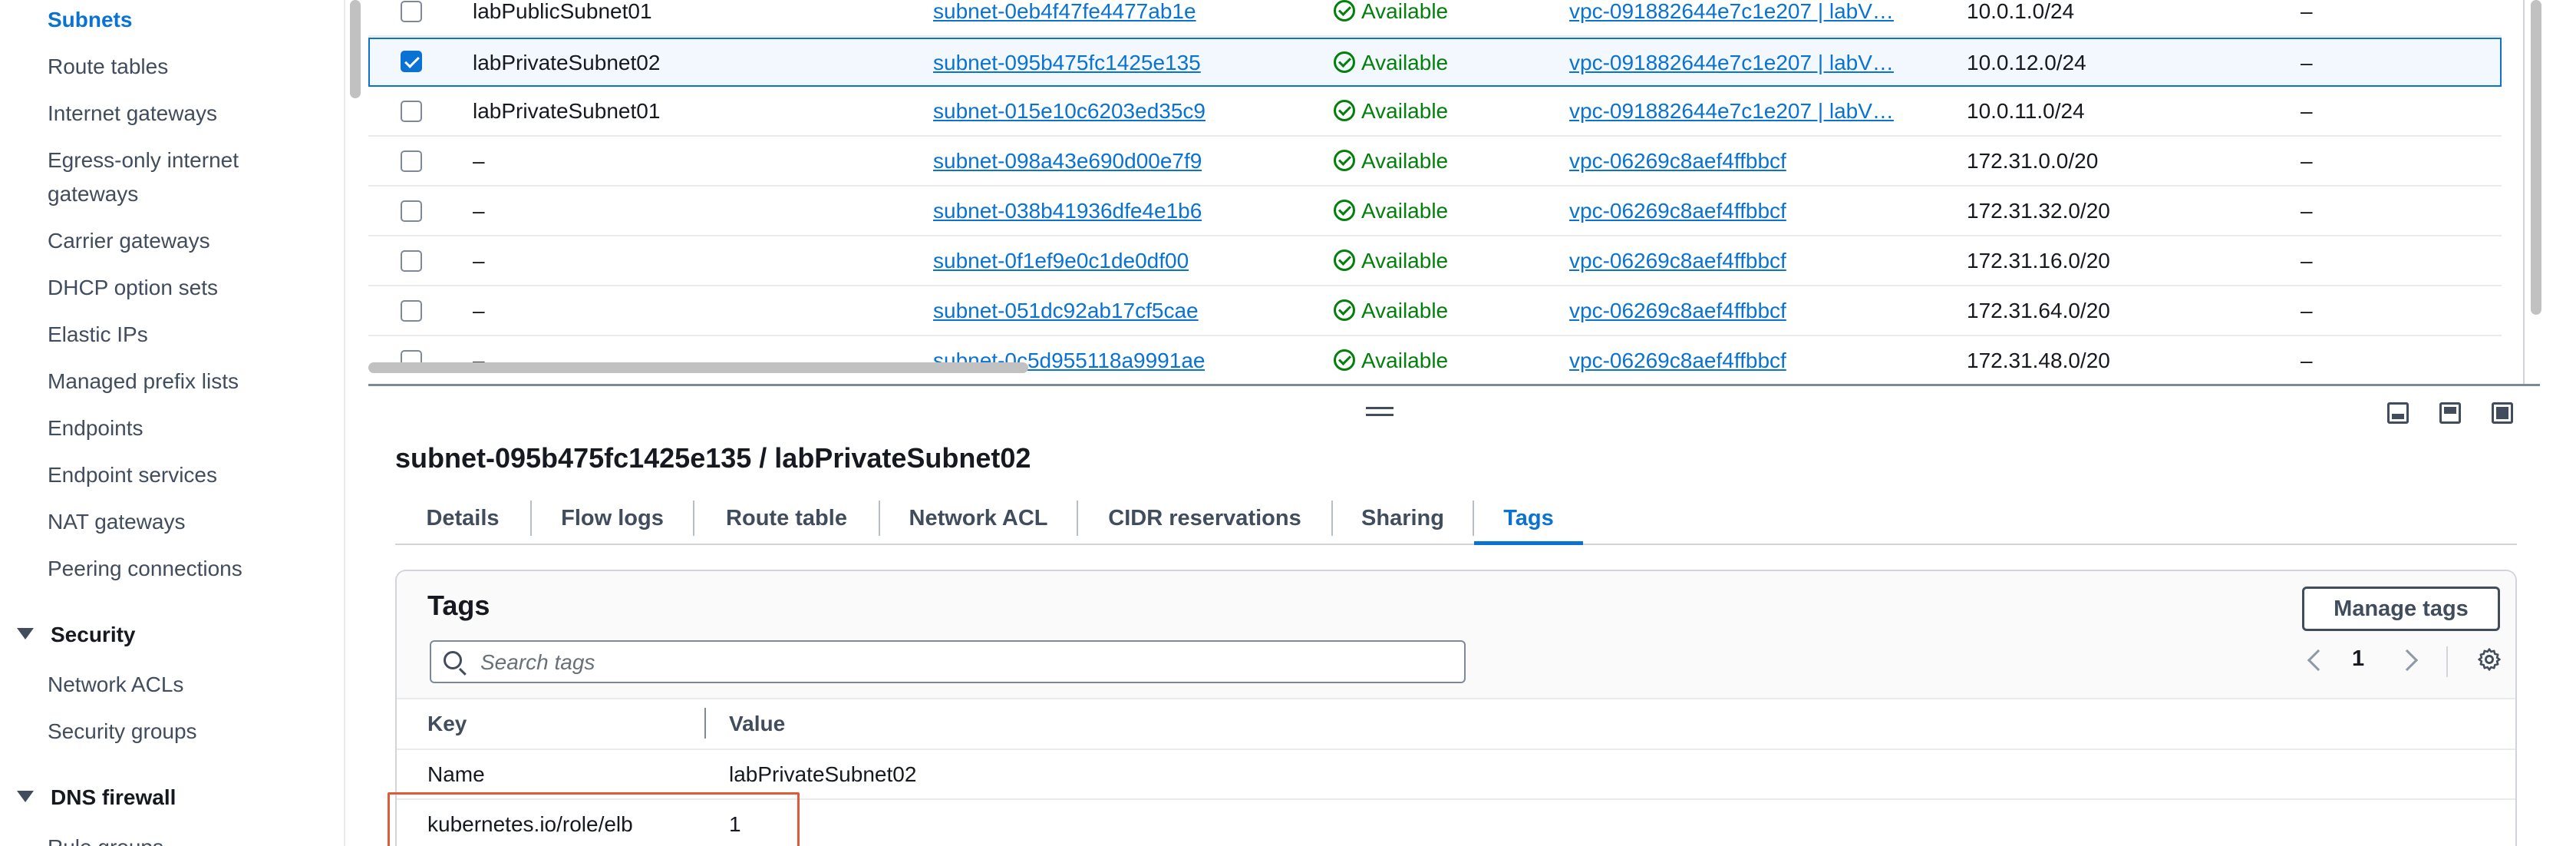 The image size is (2576, 846). What do you see at coordinates (2033, 161) in the screenshot?
I see `subnet-cidr: 172.31.0.0/20` at bounding box center [2033, 161].